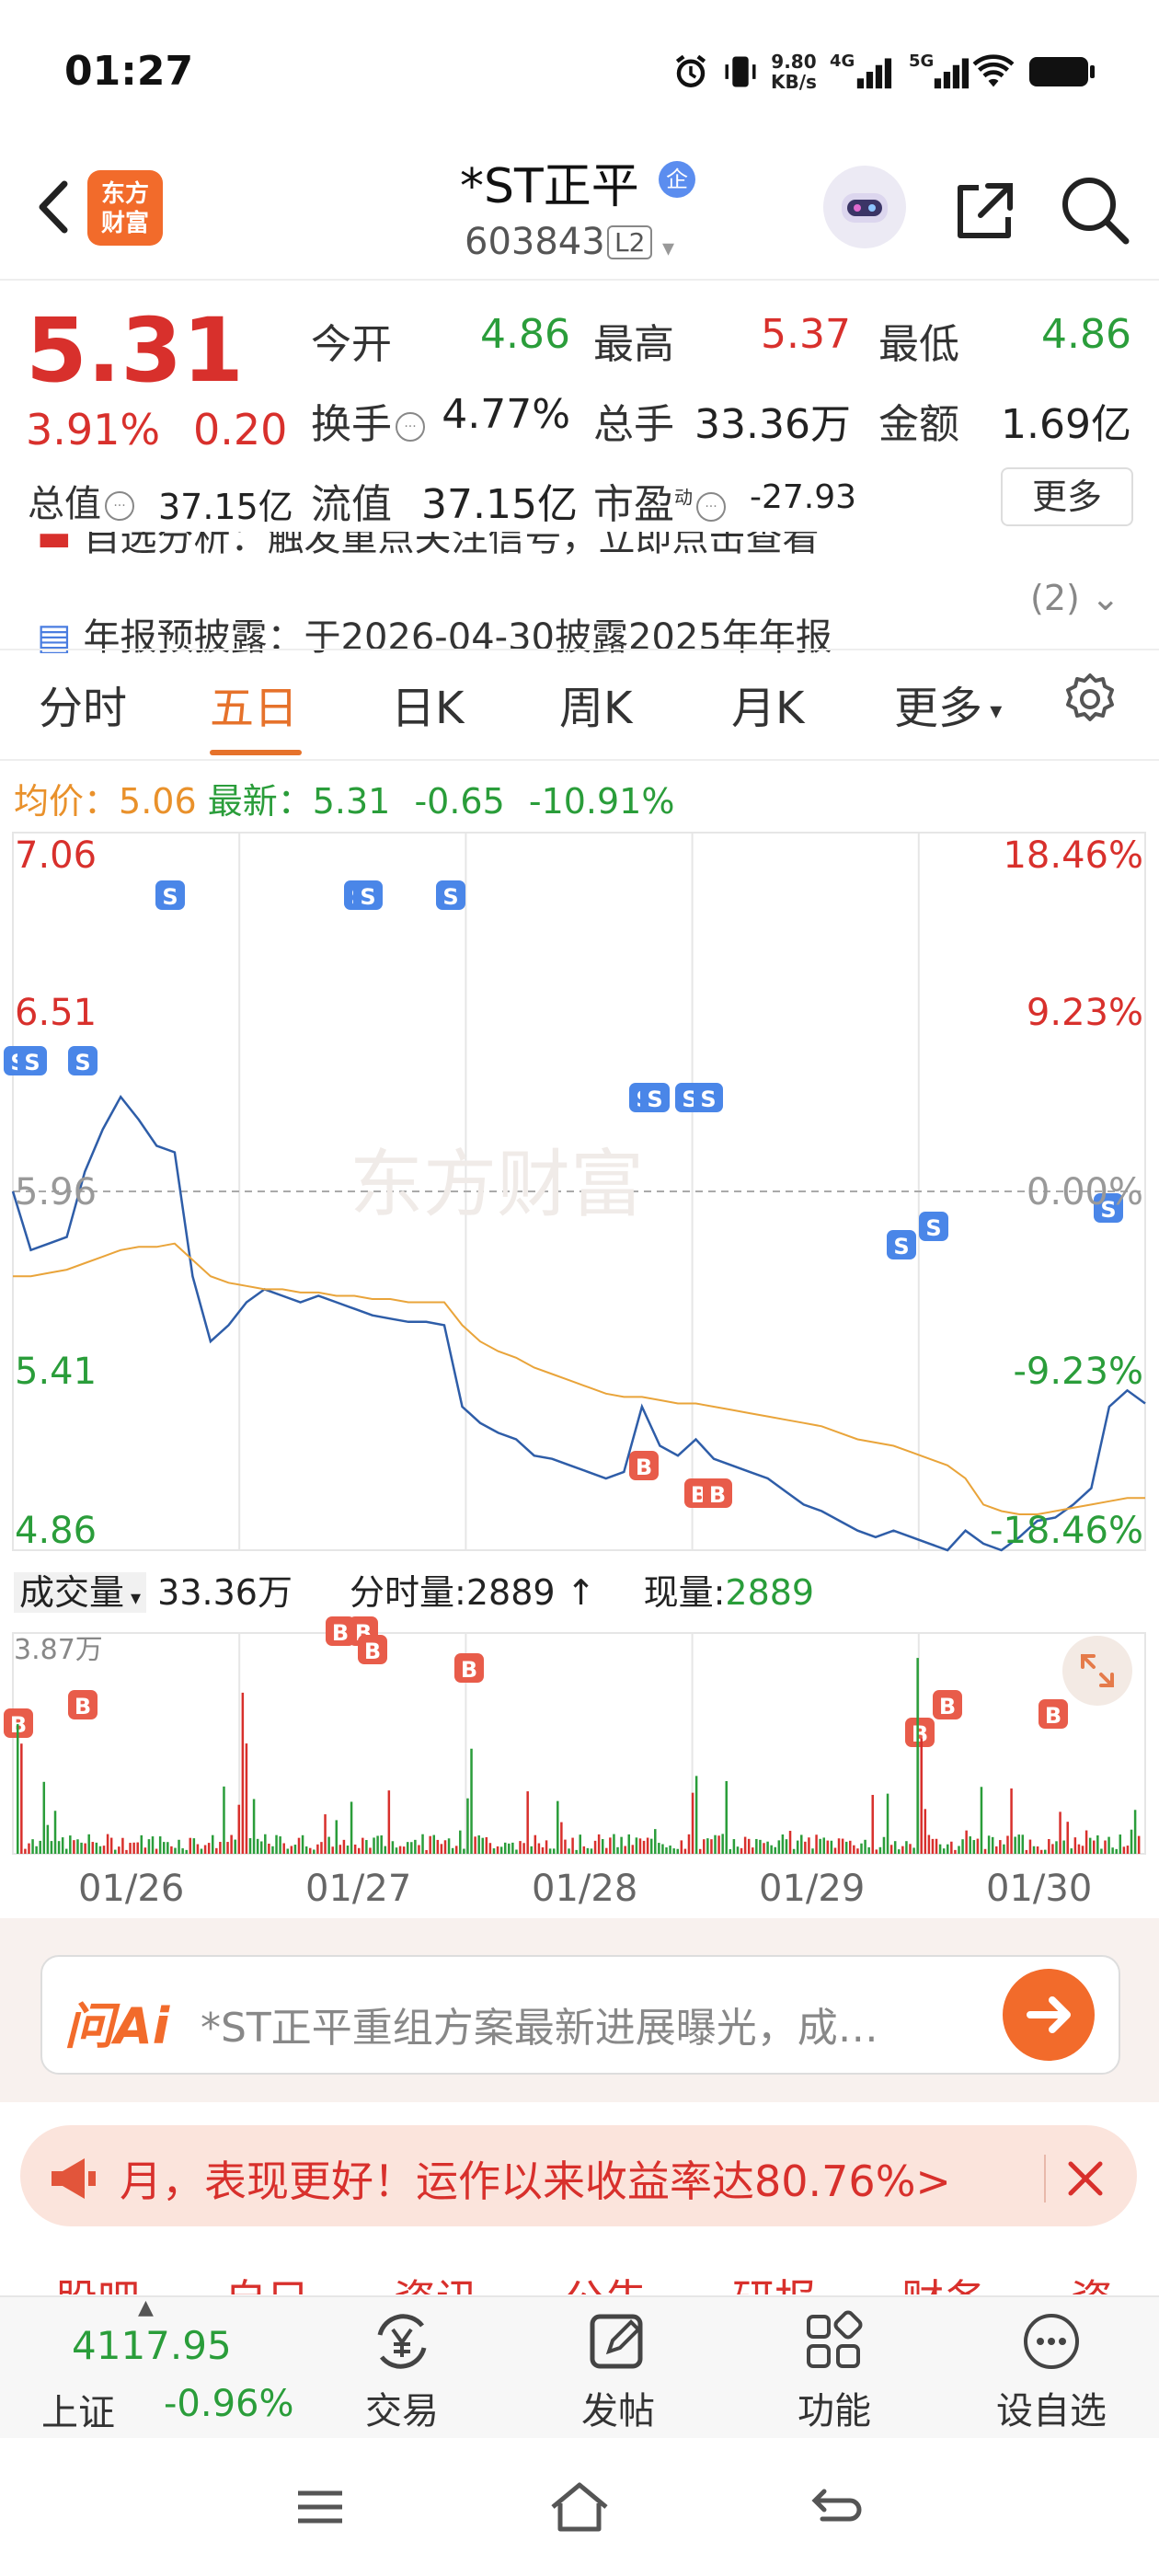  I want to click on watermark: 东方财富, so click(497, 1184).